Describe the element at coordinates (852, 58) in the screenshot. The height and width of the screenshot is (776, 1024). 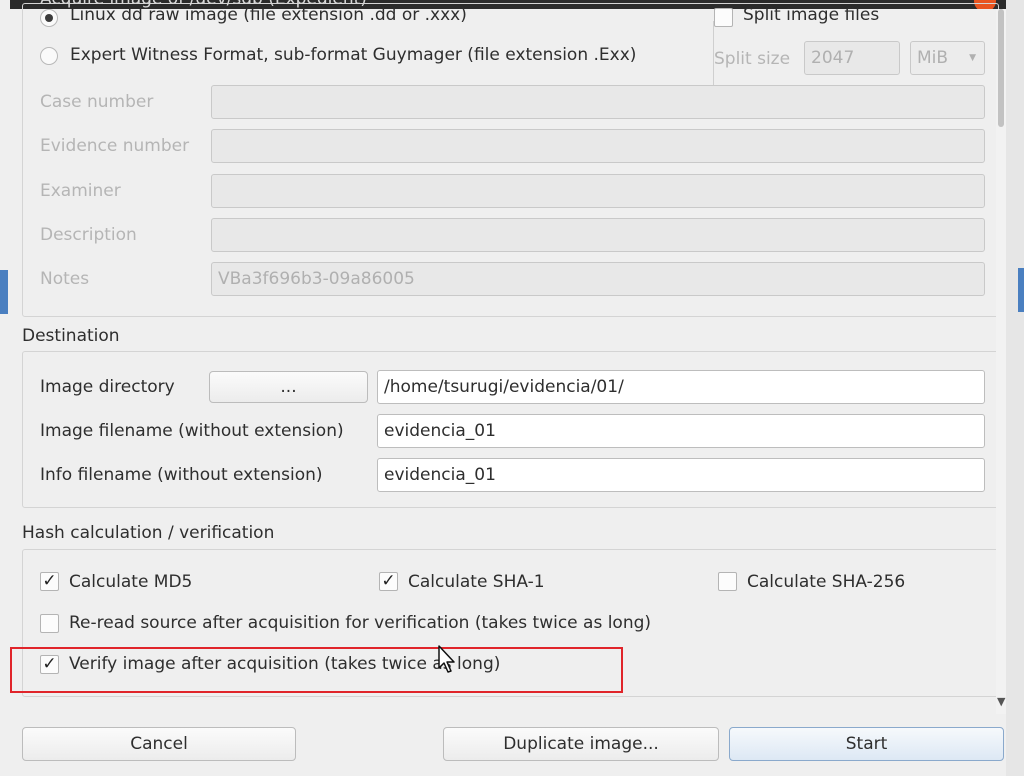
I see `split-size-input: 2047` at that location.